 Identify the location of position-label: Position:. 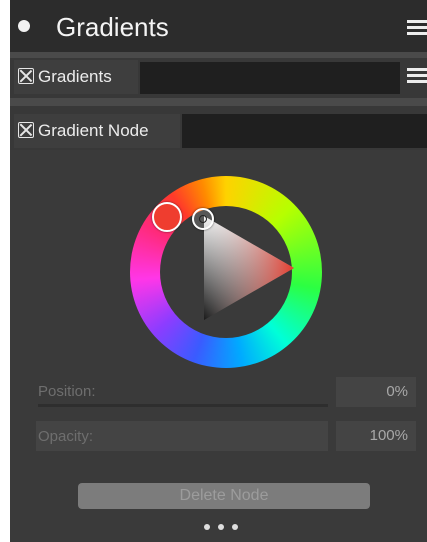
(67, 391).